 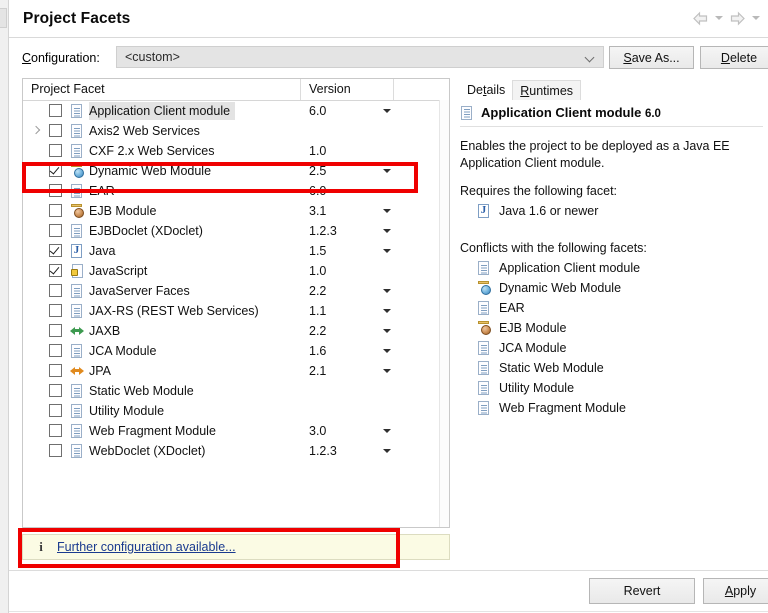 What do you see at coordinates (236, 331) in the screenshot?
I see `table-row: JAXB 2.2` at bounding box center [236, 331].